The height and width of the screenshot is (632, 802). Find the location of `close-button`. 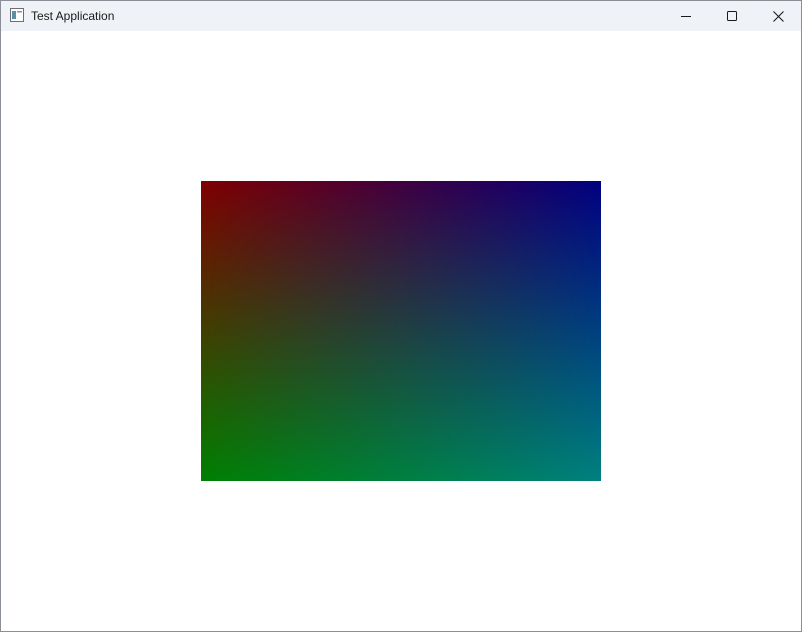

close-button is located at coordinates (778, 16).